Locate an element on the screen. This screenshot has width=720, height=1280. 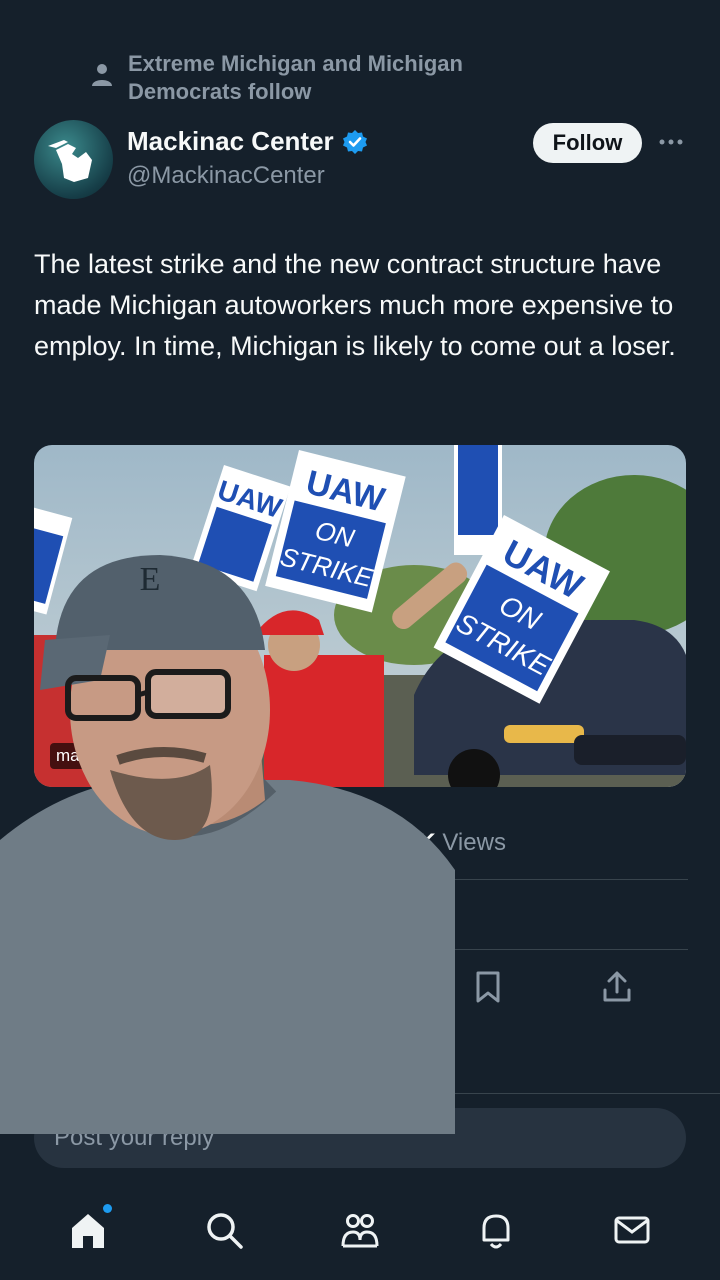
notification-dot is located at coordinates (107, 1208).